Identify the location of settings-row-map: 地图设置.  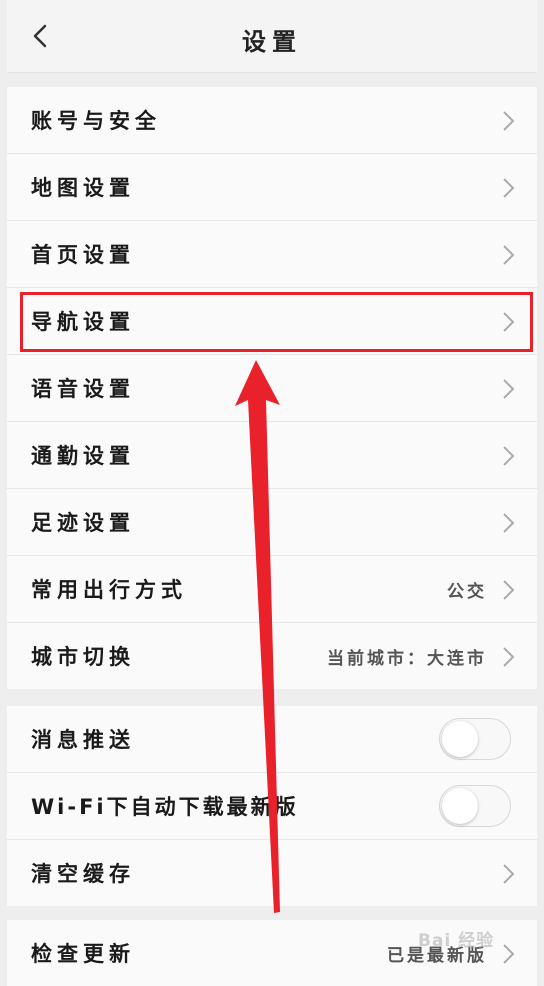
(272, 187).